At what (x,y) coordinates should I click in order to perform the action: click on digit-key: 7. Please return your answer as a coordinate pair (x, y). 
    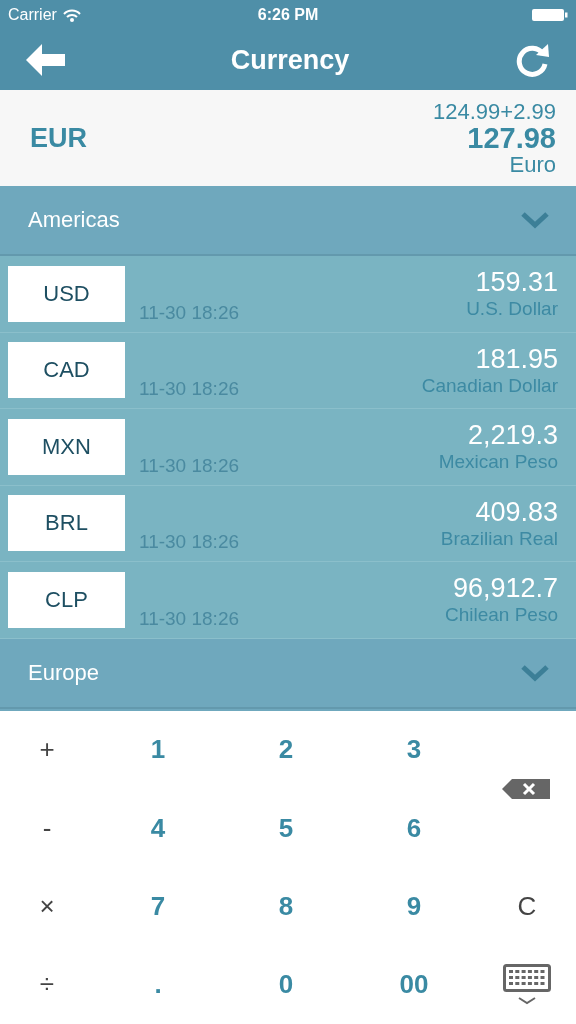
    Looking at the image, I should click on (158, 906).